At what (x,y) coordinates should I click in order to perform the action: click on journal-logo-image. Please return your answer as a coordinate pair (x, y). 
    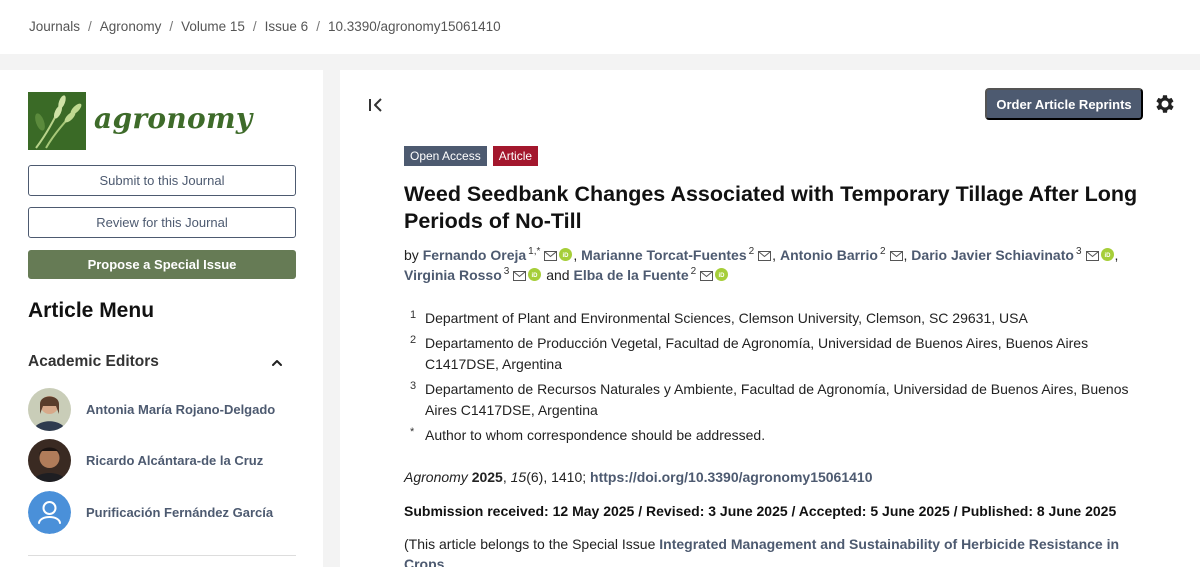
    Looking at the image, I should click on (57, 121).